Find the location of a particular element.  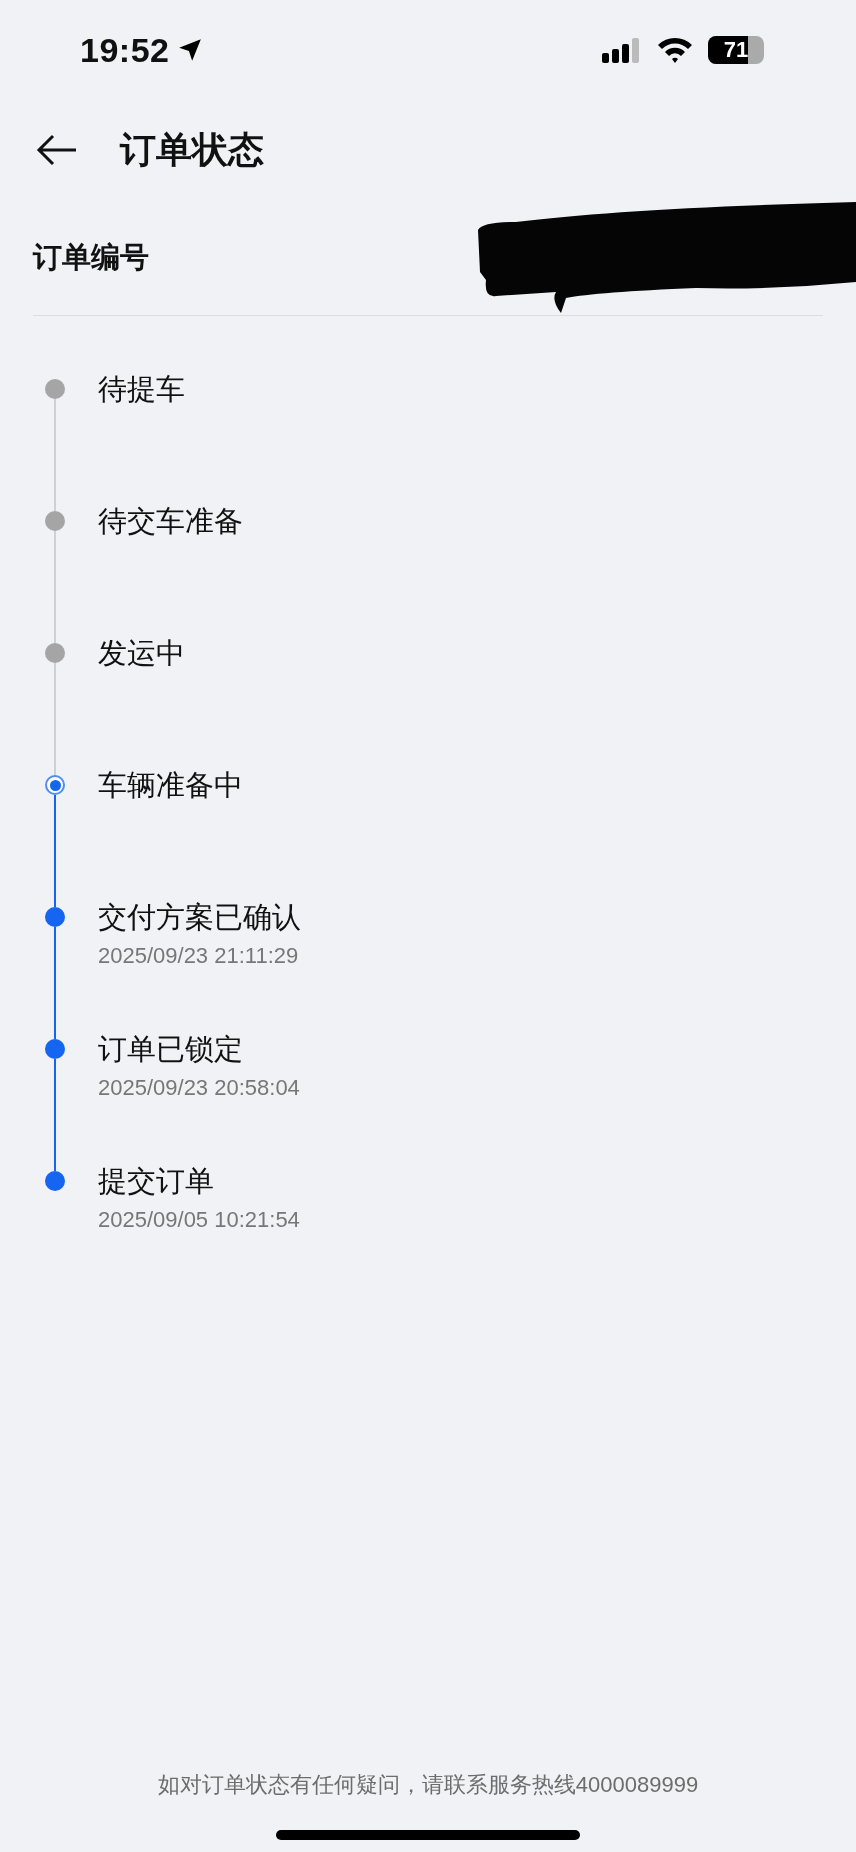

wifi-icon is located at coordinates (675, 50).